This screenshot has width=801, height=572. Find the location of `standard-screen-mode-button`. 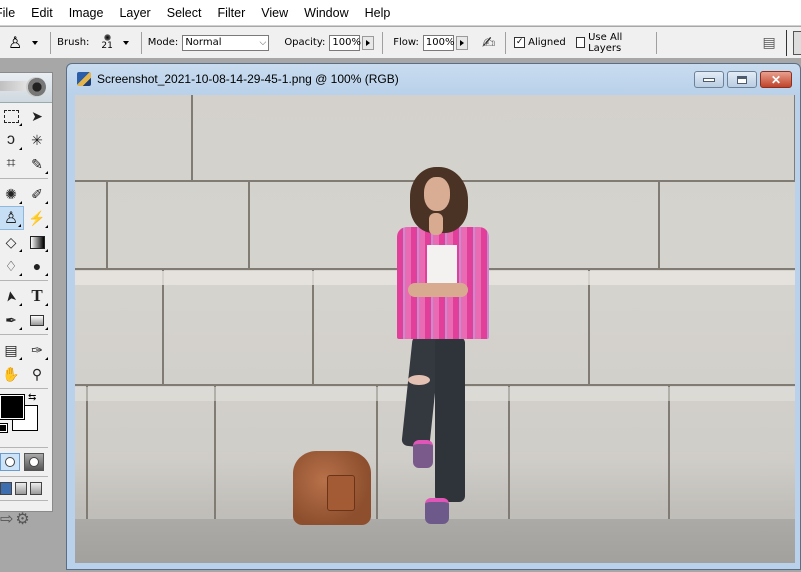

standard-screen-mode-button is located at coordinates (6, 488).